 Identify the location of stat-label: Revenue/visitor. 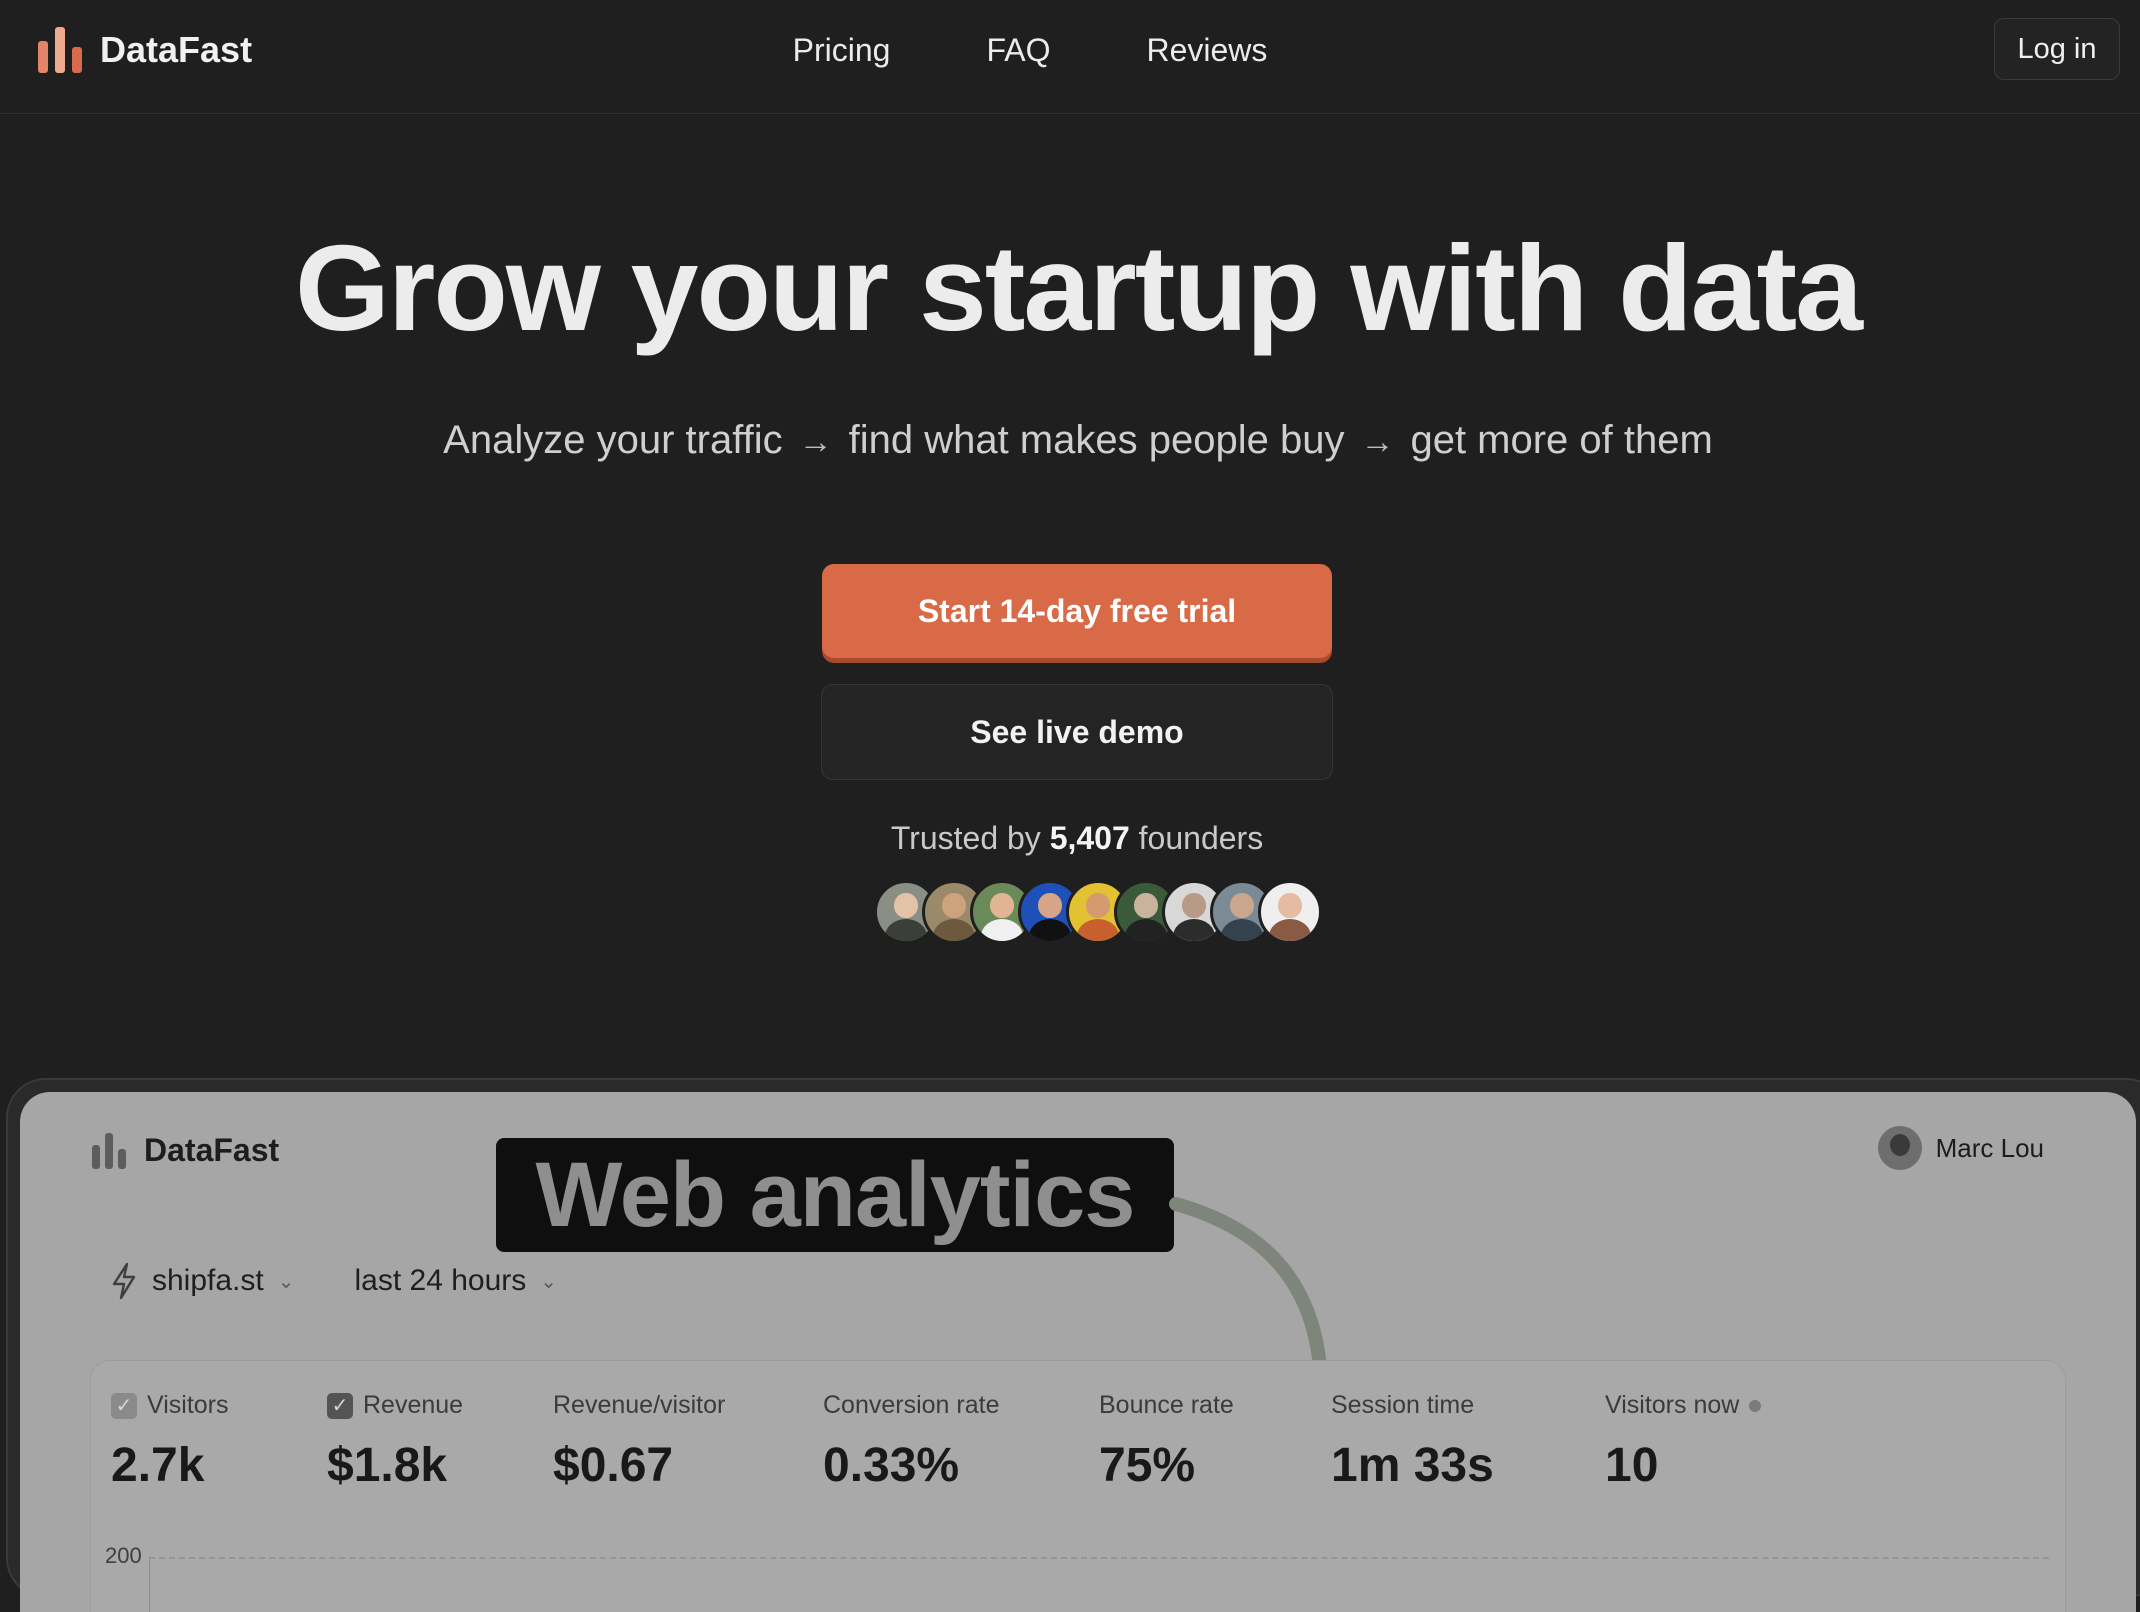
(639, 1405).